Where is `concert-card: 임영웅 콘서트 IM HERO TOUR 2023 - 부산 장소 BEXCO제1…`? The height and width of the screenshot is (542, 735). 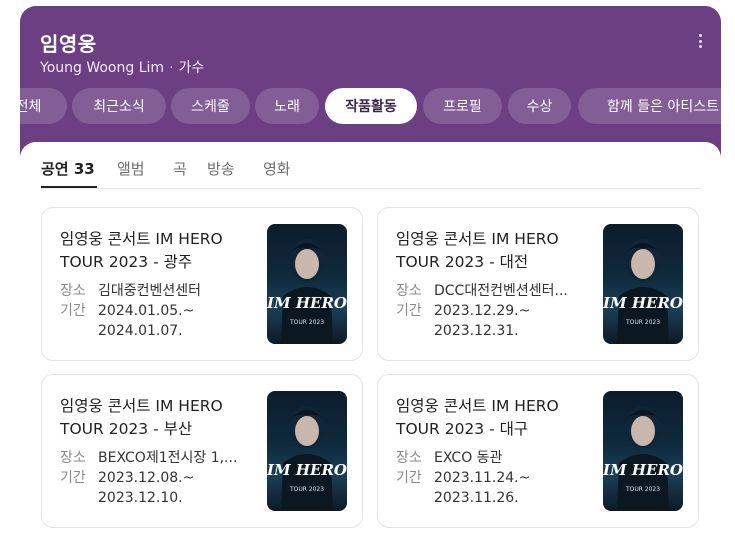 concert-card: 임영웅 콘서트 IM HERO TOUR 2023 - 부산 장소 BEXCO제1… is located at coordinates (202, 451).